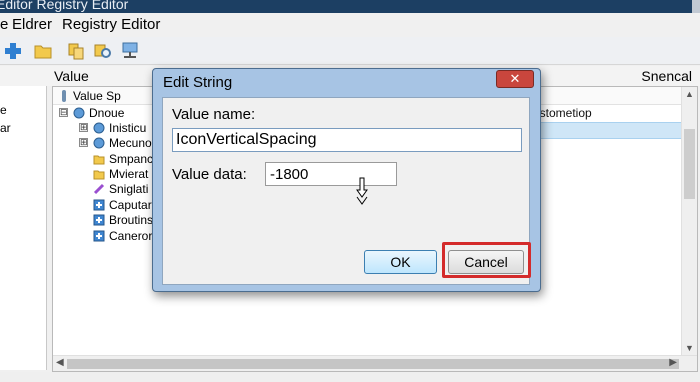 Image resolution: width=700 pixels, height=382 pixels. I want to click on menu-item-eldrer: Eldrer, so click(32, 24).